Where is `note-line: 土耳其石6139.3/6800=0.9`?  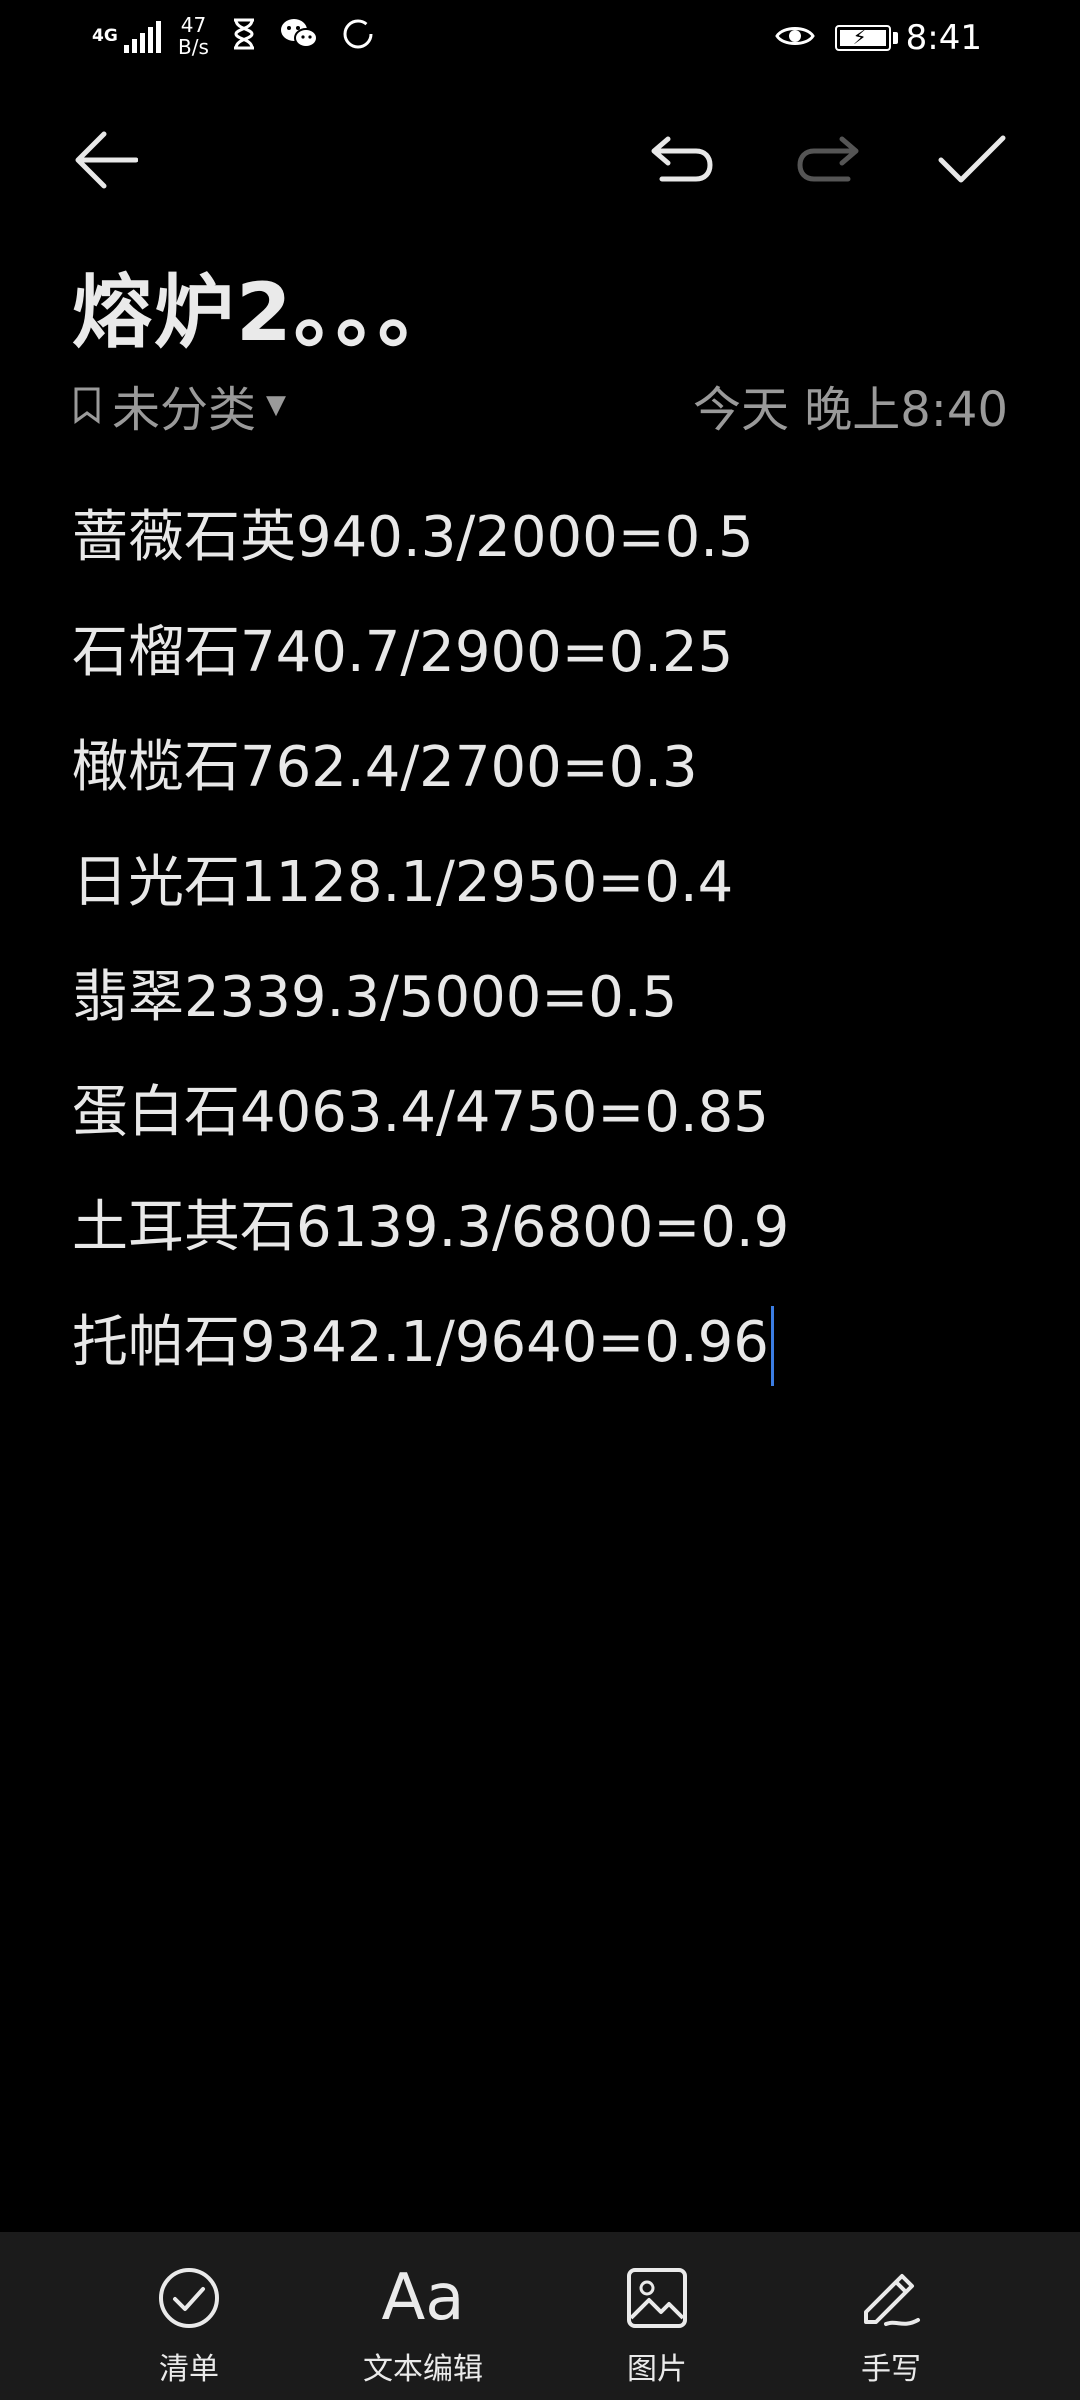 note-line: 土耳其石6139.3/6800=0.9 is located at coordinates (540, 1227).